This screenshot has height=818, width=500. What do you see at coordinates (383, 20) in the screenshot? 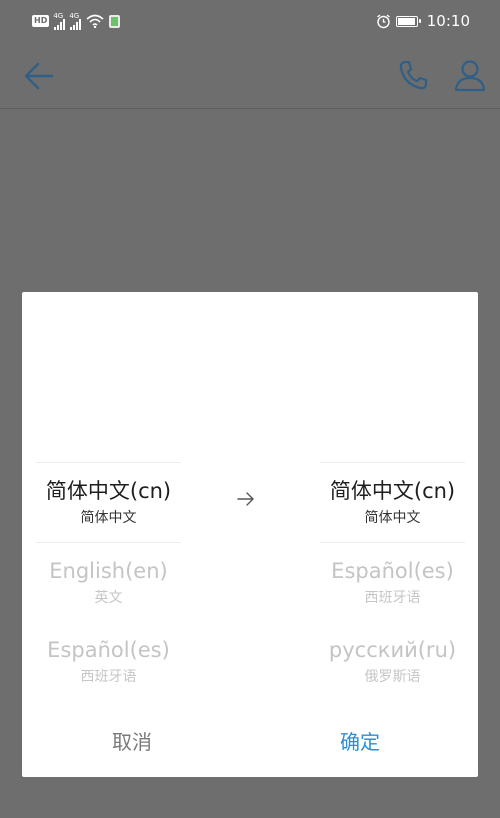
I see `alarm-icon` at bounding box center [383, 20].